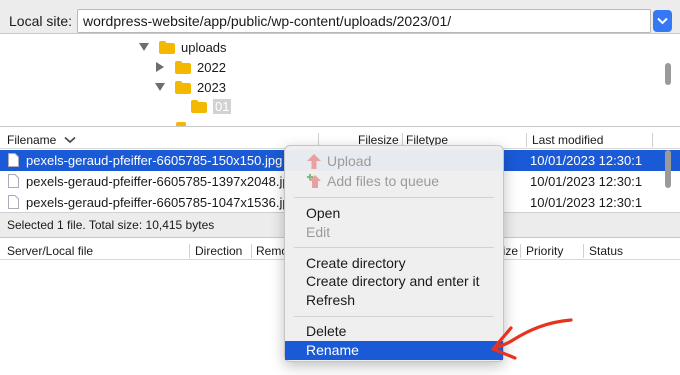 The image size is (680, 375). Describe the element at coordinates (332, 350) in the screenshot. I see `menu-item-label: Rename` at that location.